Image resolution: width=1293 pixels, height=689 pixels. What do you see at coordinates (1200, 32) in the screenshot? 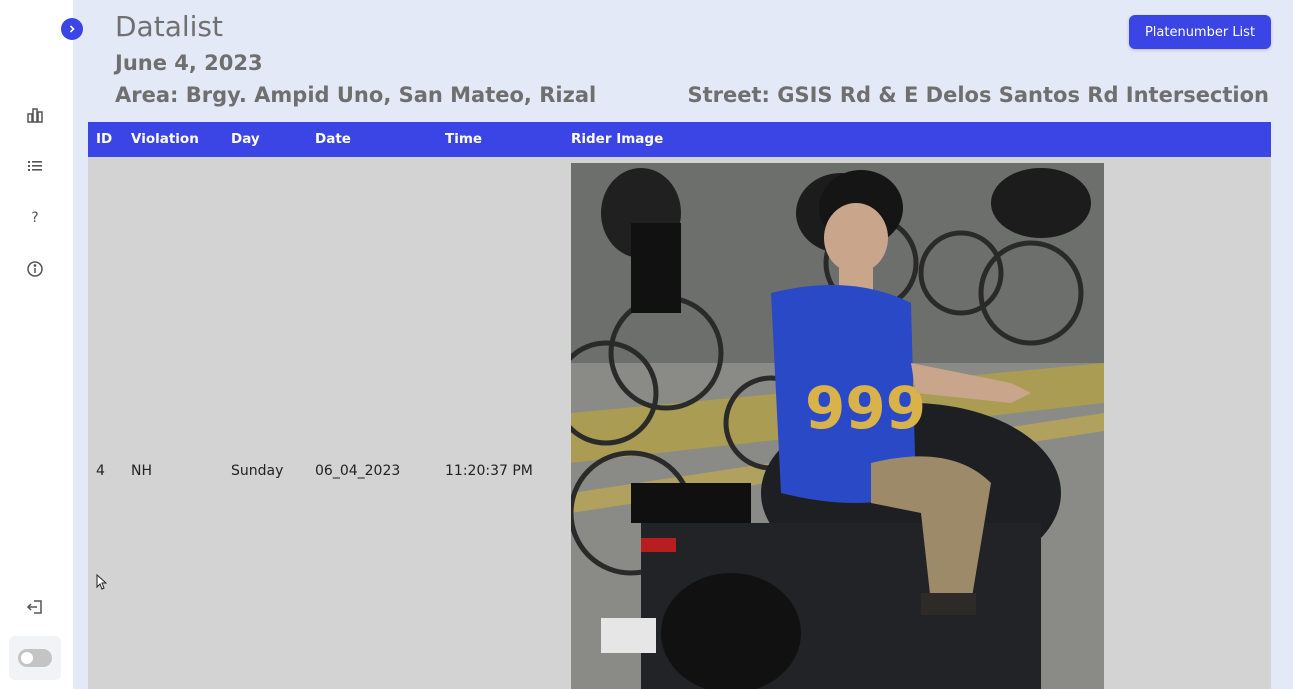
I see `platenumber-list-button: Platenumber List` at bounding box center [1200, 32].